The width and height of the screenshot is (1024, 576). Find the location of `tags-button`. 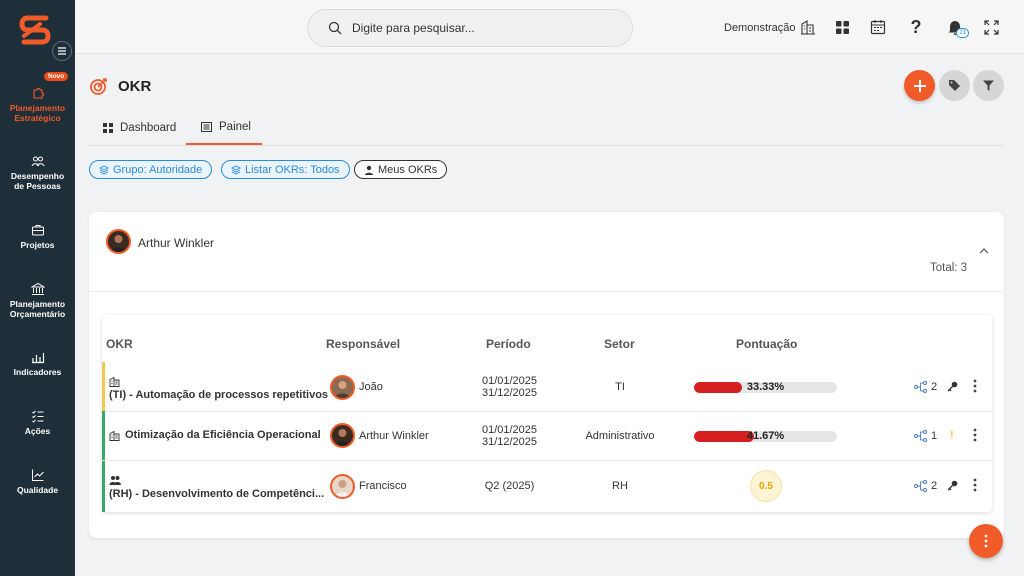

tags-button is located at coordinates (954, 85).